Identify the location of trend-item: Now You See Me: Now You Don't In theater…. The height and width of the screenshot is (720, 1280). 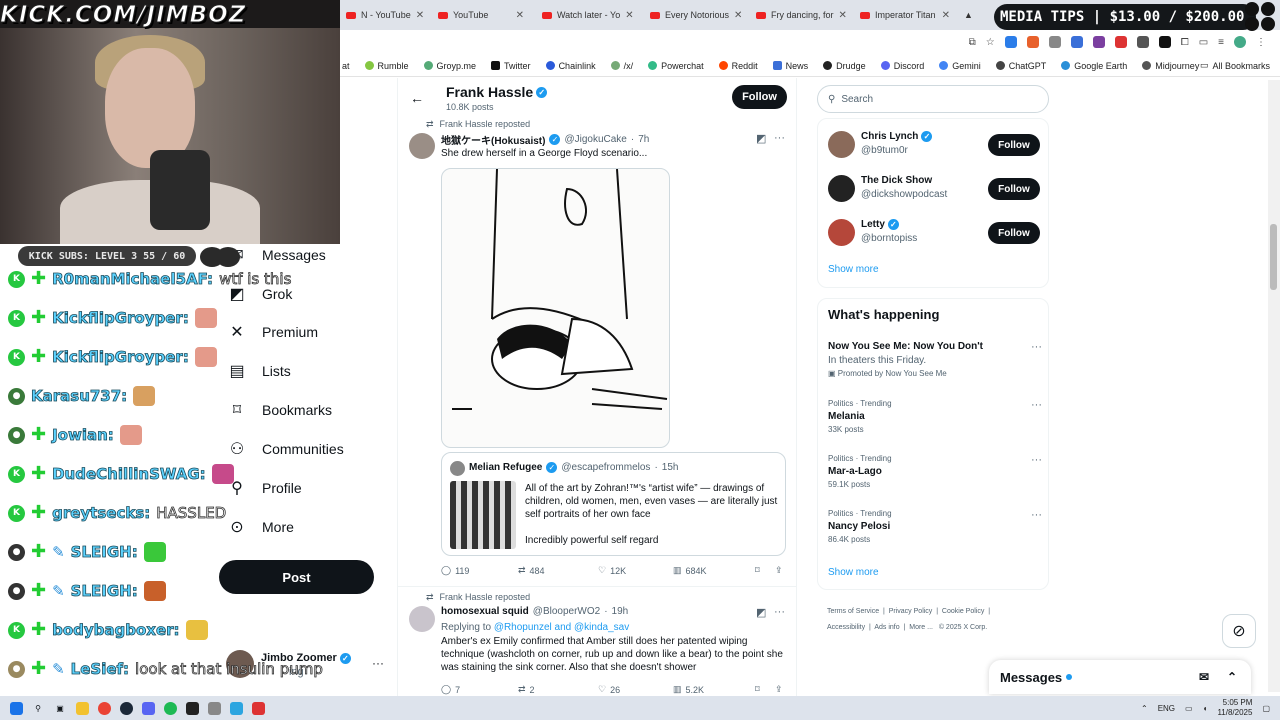
(935, 359).